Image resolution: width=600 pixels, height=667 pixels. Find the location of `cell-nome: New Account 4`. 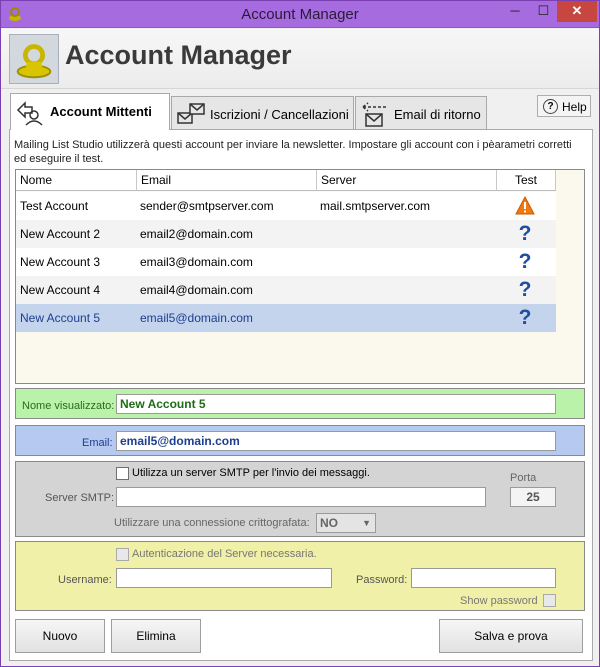

cell-nome: New Account 4 is located at coordinates (60, 290).